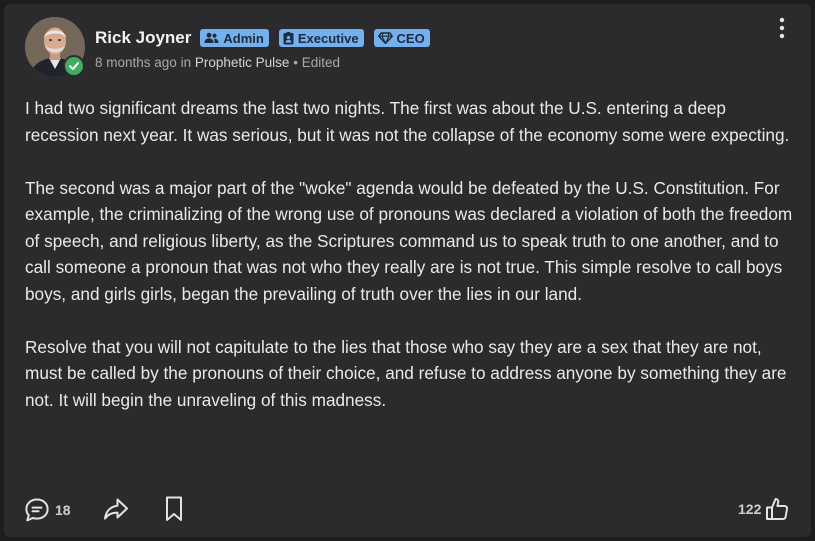  What do you see at coordinates (242, 62) in the screenshot?
I see `group-link: Prophetic Pulse` at bounding box center [242, 62].